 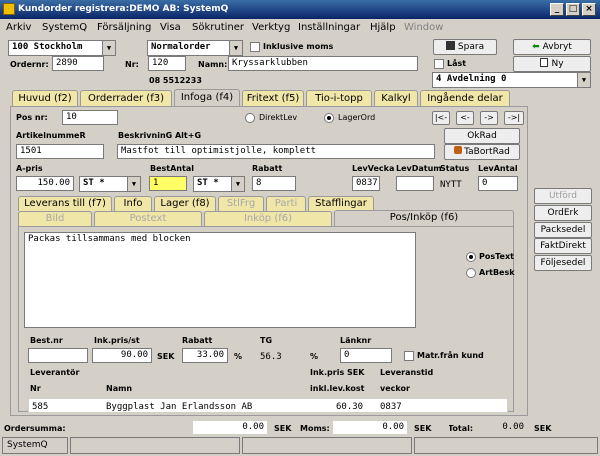 I want to click on tab-parti: Parti, so click(x=286, y=203).